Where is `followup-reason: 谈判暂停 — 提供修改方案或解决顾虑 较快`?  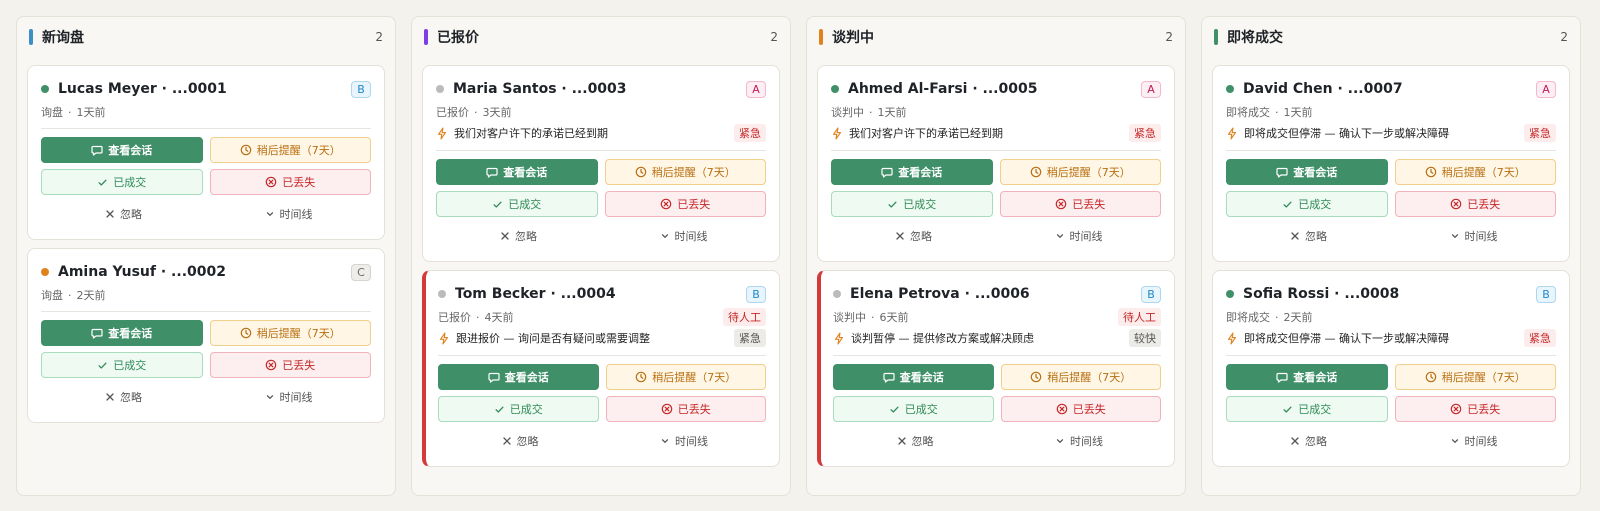
followup-reason: 谈判暂停 — 提供修改方案或解决顾虑 较快 is located at coordinates (997, 338).